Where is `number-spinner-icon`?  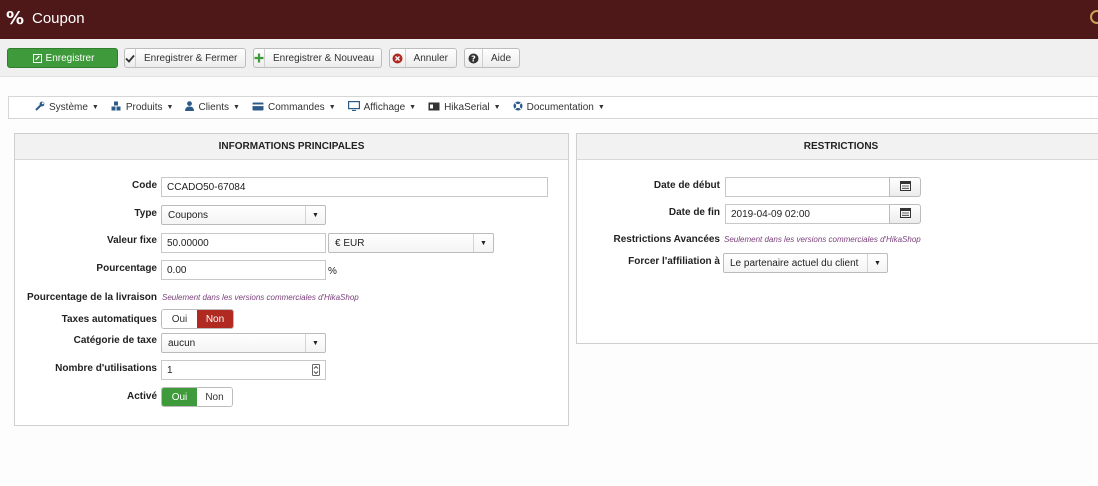
number-spinner-icon is located at coordinates (316, 371).